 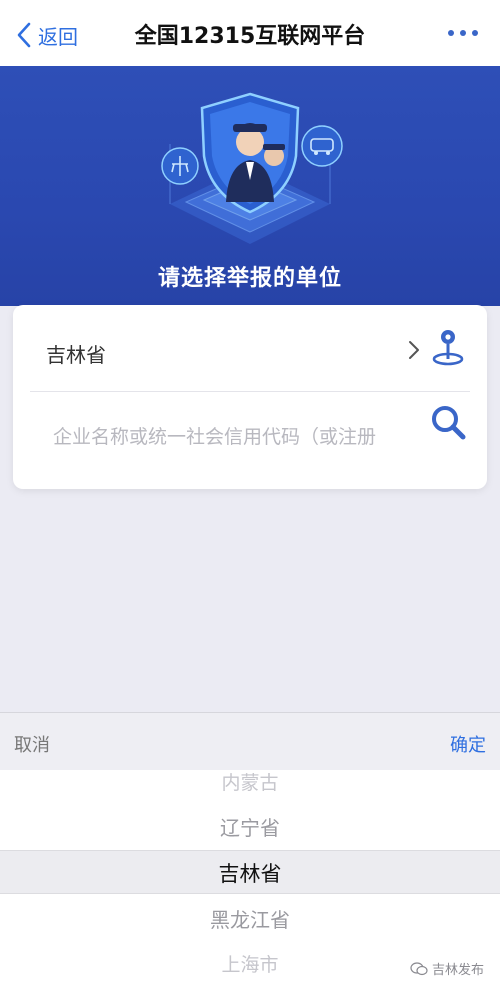 What do you see at coordinates (249, 278) in the screenshot?
I see `banner-heading: 请选择举报的单位` at bounding box center [249, 278].